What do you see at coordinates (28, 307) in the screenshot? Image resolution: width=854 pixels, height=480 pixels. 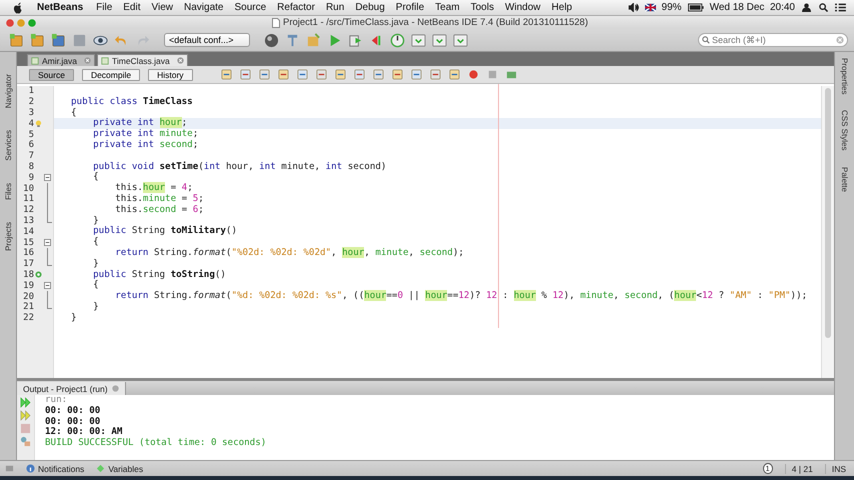 I see `line-number: 21` at bounding box center [28, 307].